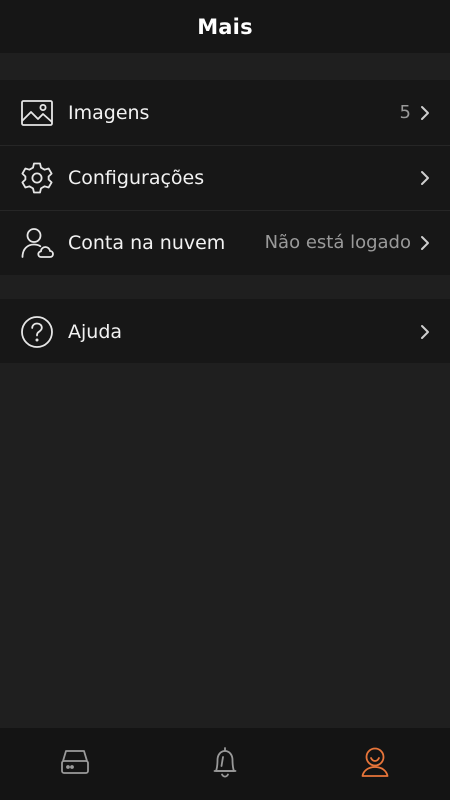 This screenshot has height=800, width=450. What do you see at coordinates (405, 112) in the screenshot?
I see `images-count: 5` at bounding box center [405, 112].